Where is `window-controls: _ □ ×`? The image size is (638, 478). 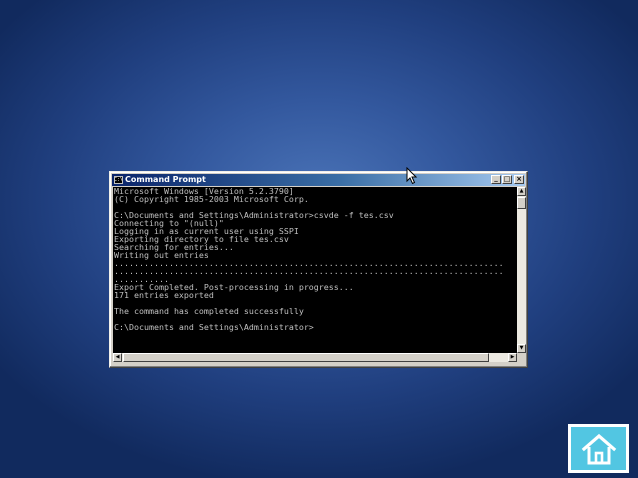
window-controls: _ □ × is located at coordinates (507, 178).